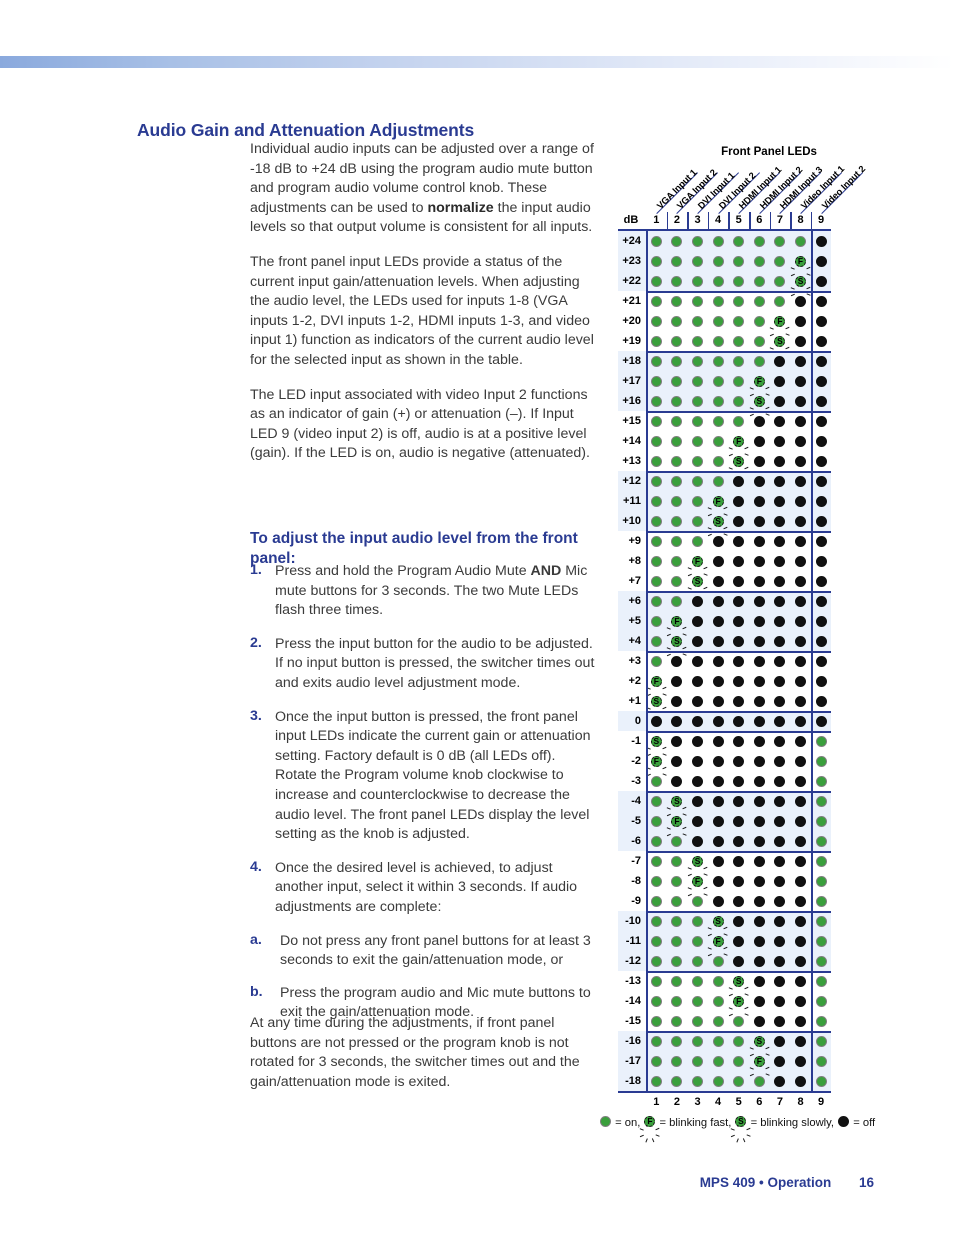 The height and width of the screenshot is (1235, 954). What do you see at coordinates (725, 686) in the screenshot?
I see `db-band: +3 +2 F +1 S` at bounding box center [725, 686].